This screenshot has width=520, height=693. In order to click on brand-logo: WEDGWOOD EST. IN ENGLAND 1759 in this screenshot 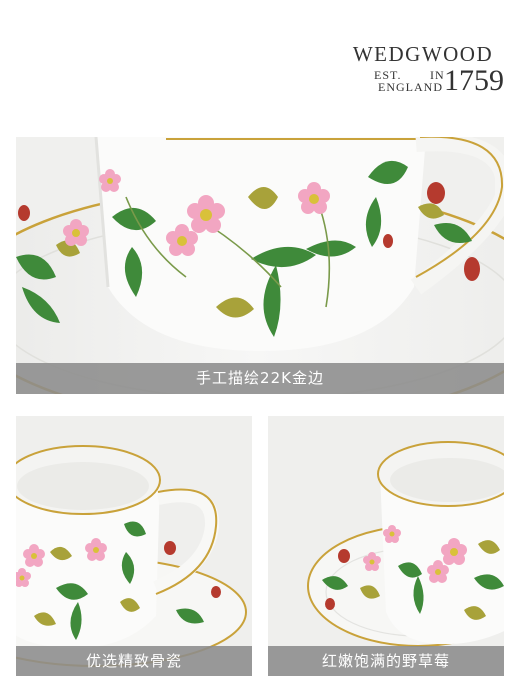, I will do `click(424, 70)`.